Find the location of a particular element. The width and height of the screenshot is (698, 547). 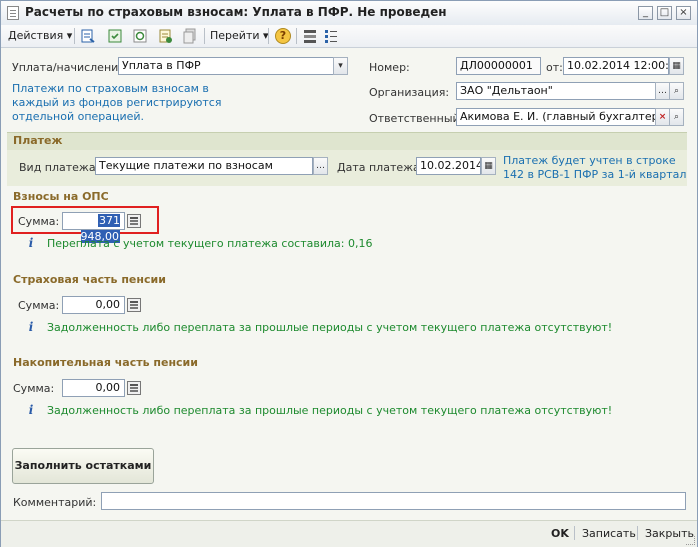

resize-grip-icon is located at coordinates (690, 540).